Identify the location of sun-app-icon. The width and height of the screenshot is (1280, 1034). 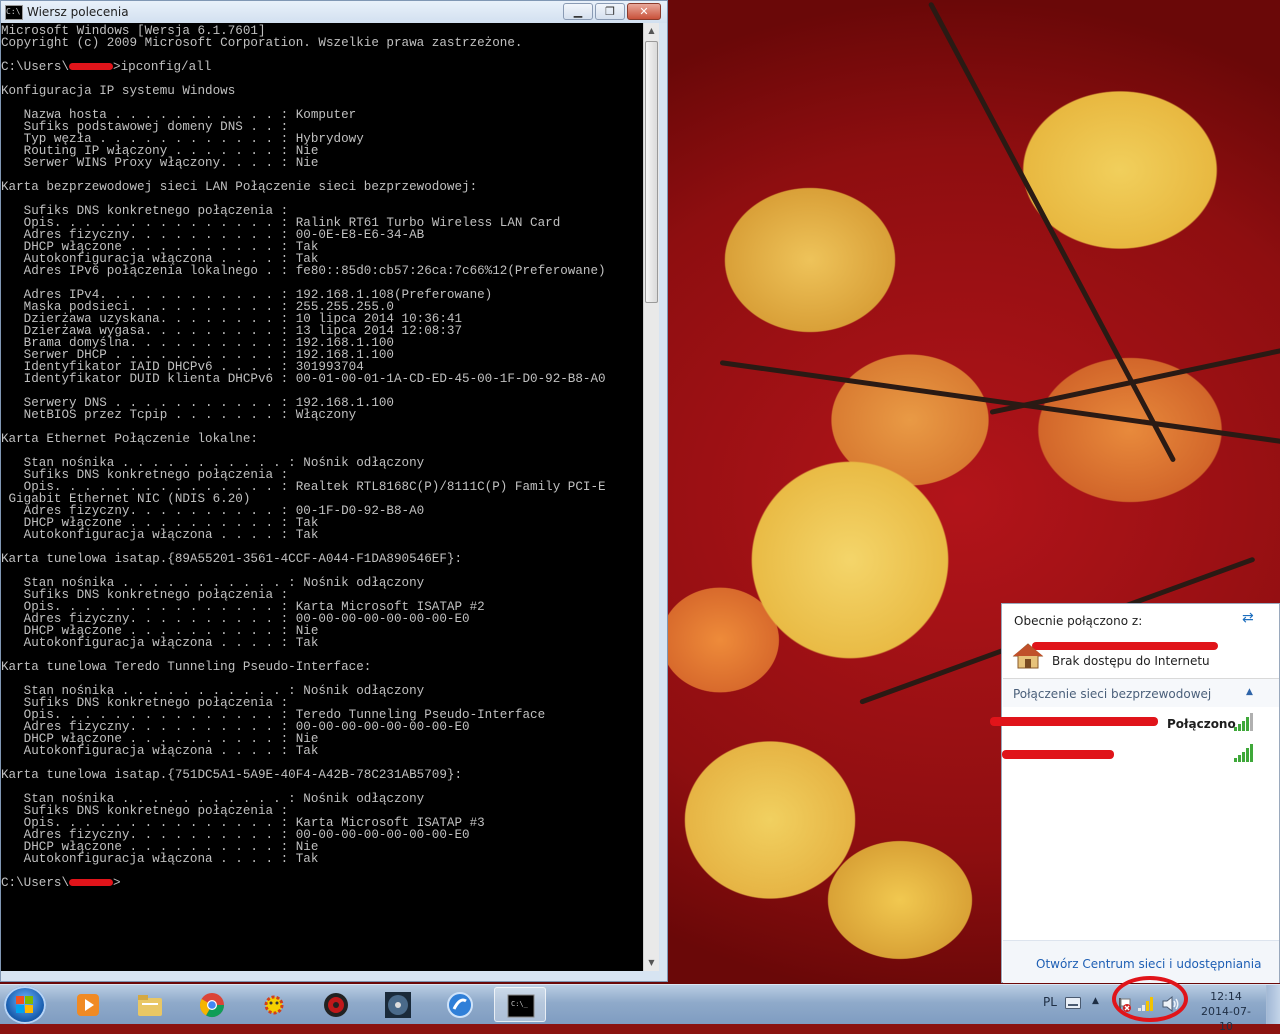
(274, 1005).